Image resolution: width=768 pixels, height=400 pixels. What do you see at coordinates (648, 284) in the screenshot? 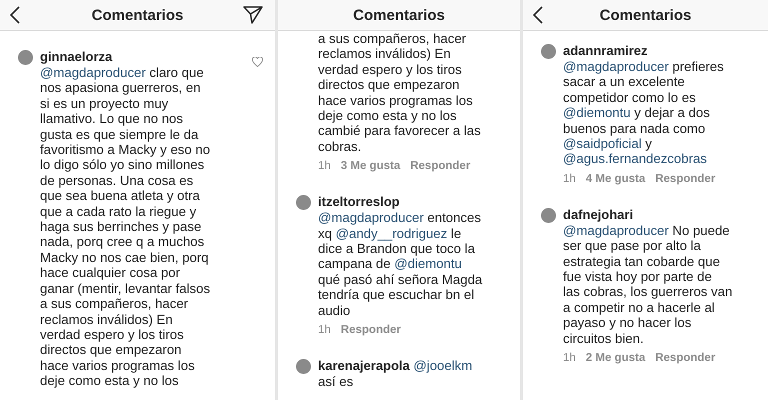
I see `comment-text: @magdaproducer No puede ser que pase por alto la estrategia tan cobarde que fue vista hoy por parte de las cobras, los guerreros van a competir no a hacerle al payaso y no hacer los circuitos bien.` at bounding box center [648, 284].